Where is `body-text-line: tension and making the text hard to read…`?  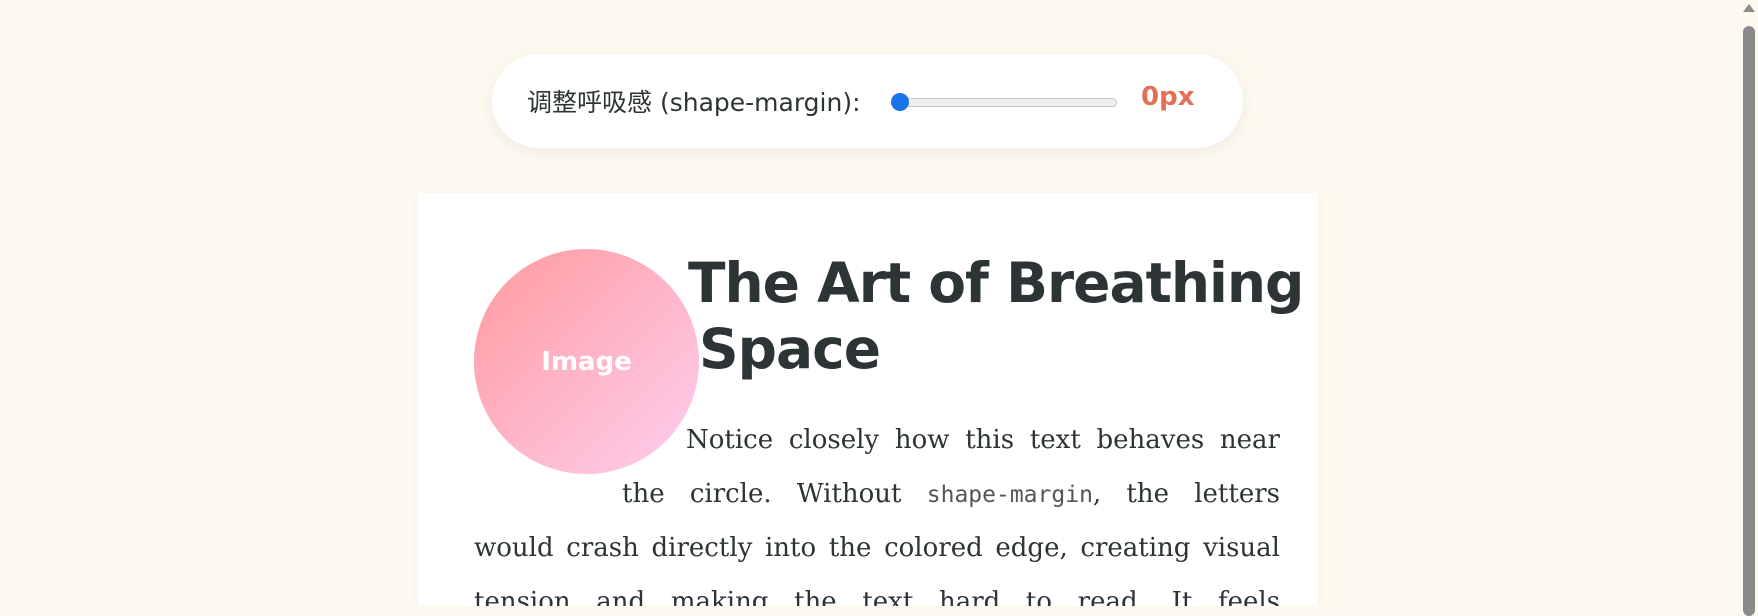
body-text-line: tension and making the text hard to read… is located at coordinates (877, 596).